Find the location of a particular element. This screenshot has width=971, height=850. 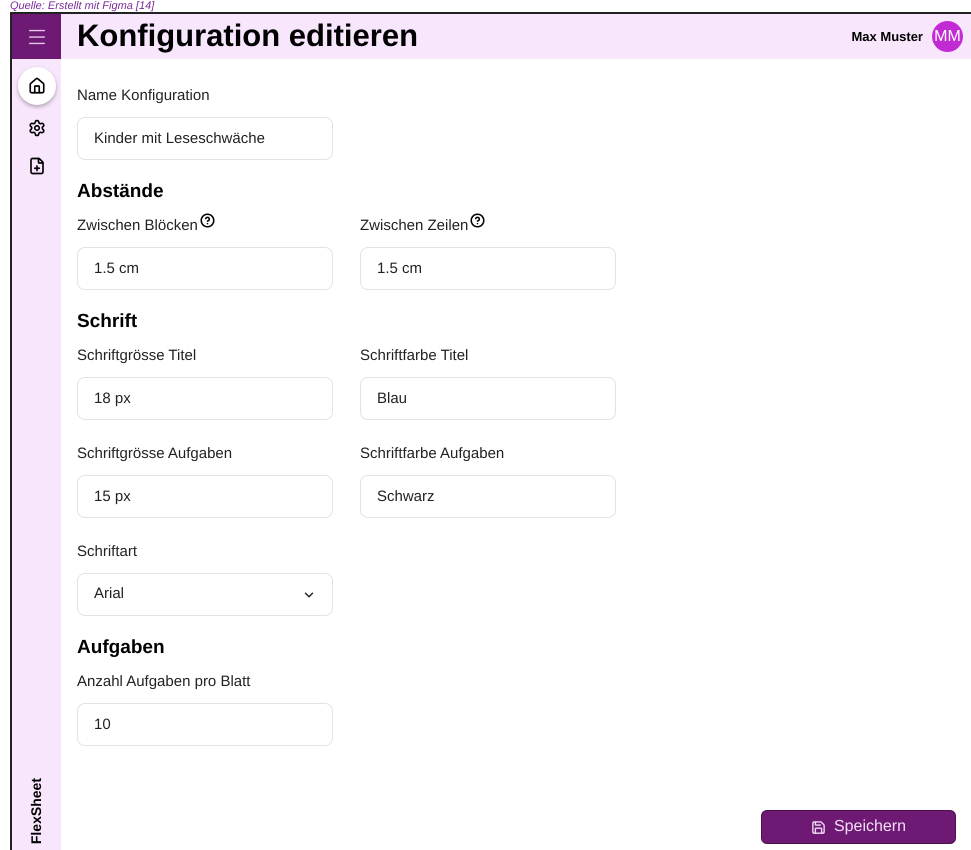

field-label: Schriftgrösse Aufgaben is located at coordinates (154, 454).